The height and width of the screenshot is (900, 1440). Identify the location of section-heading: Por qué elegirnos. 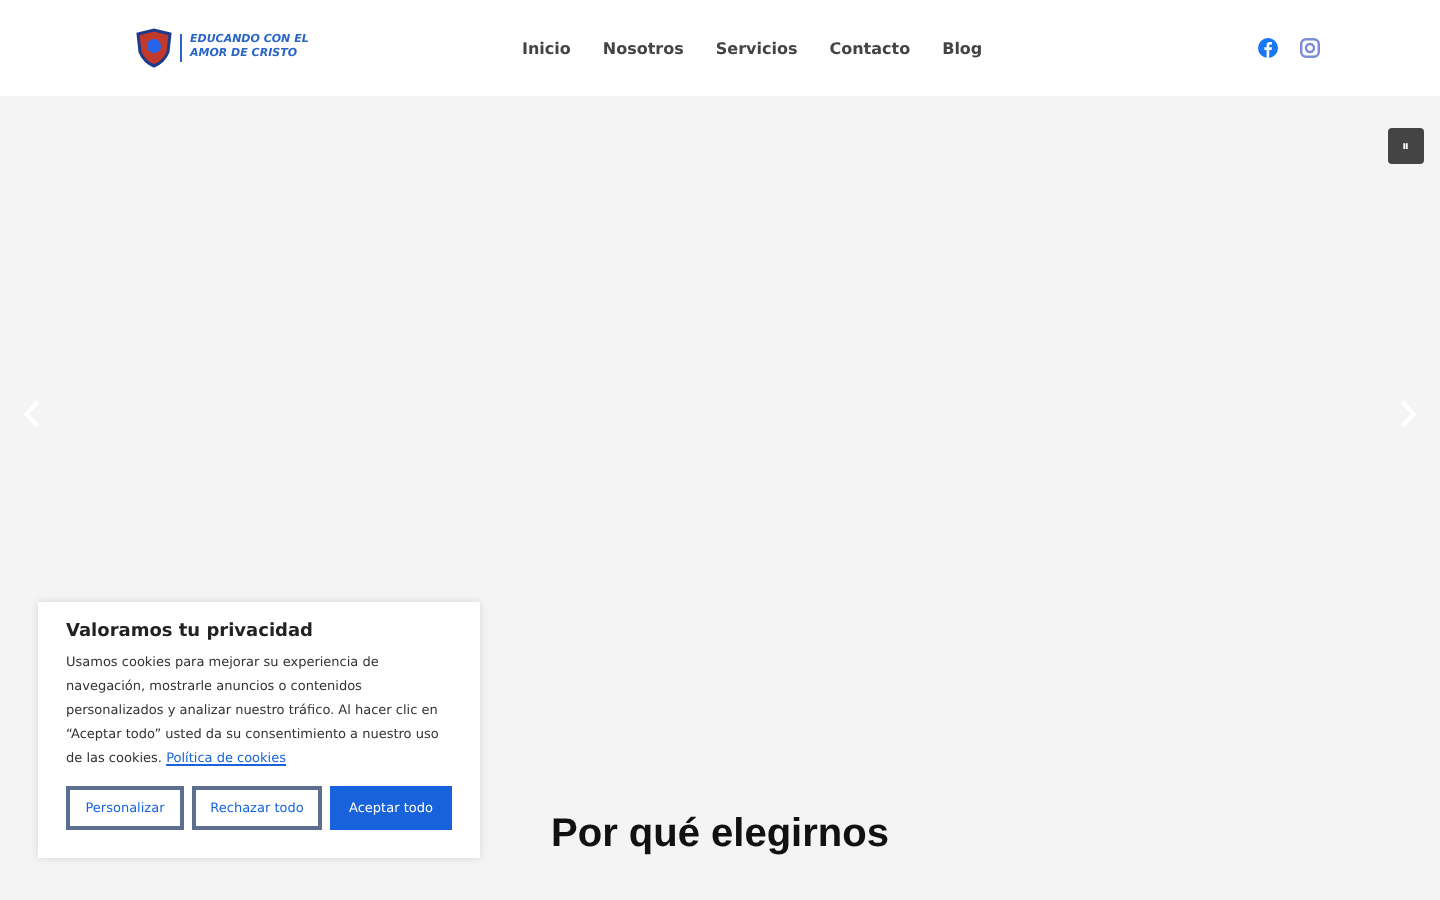
(720, 835).